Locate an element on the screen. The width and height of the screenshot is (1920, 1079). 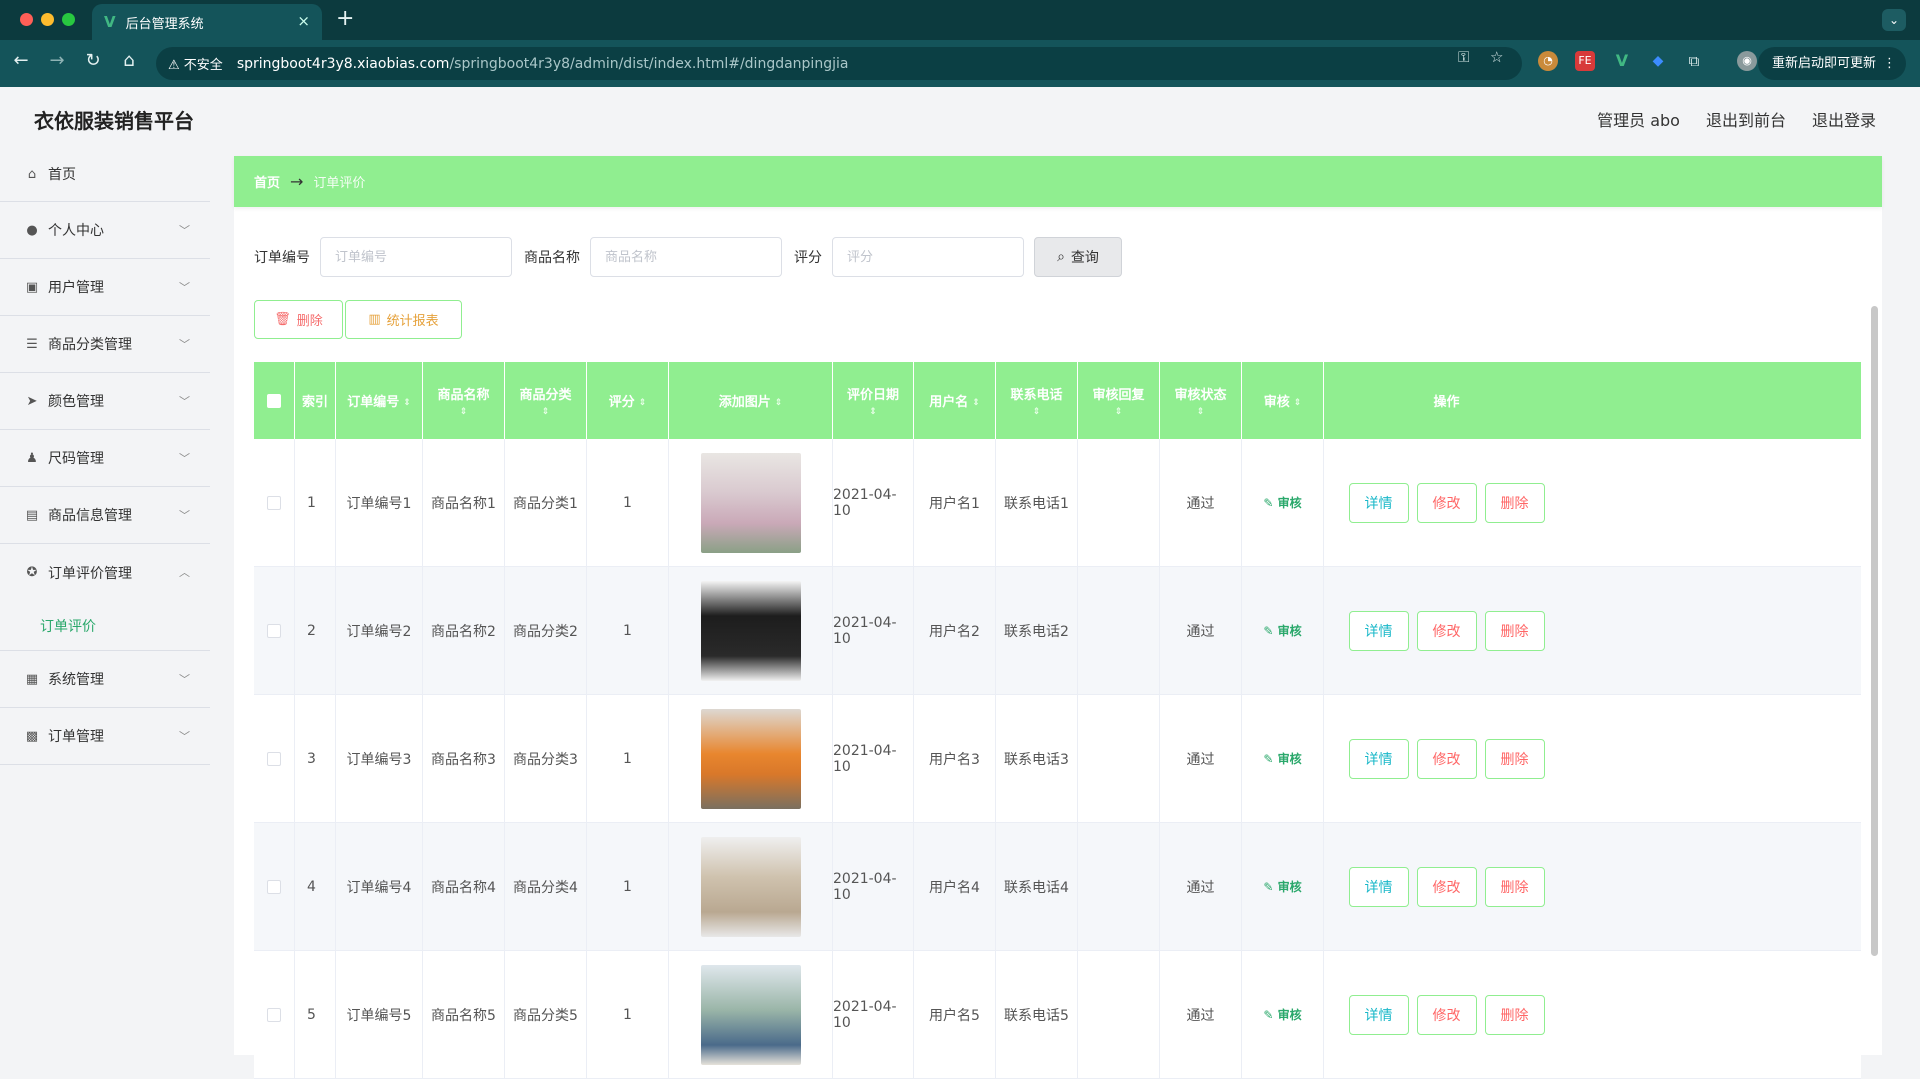
password-key-icon: ⚿ is located at coordinates (1463, 57).